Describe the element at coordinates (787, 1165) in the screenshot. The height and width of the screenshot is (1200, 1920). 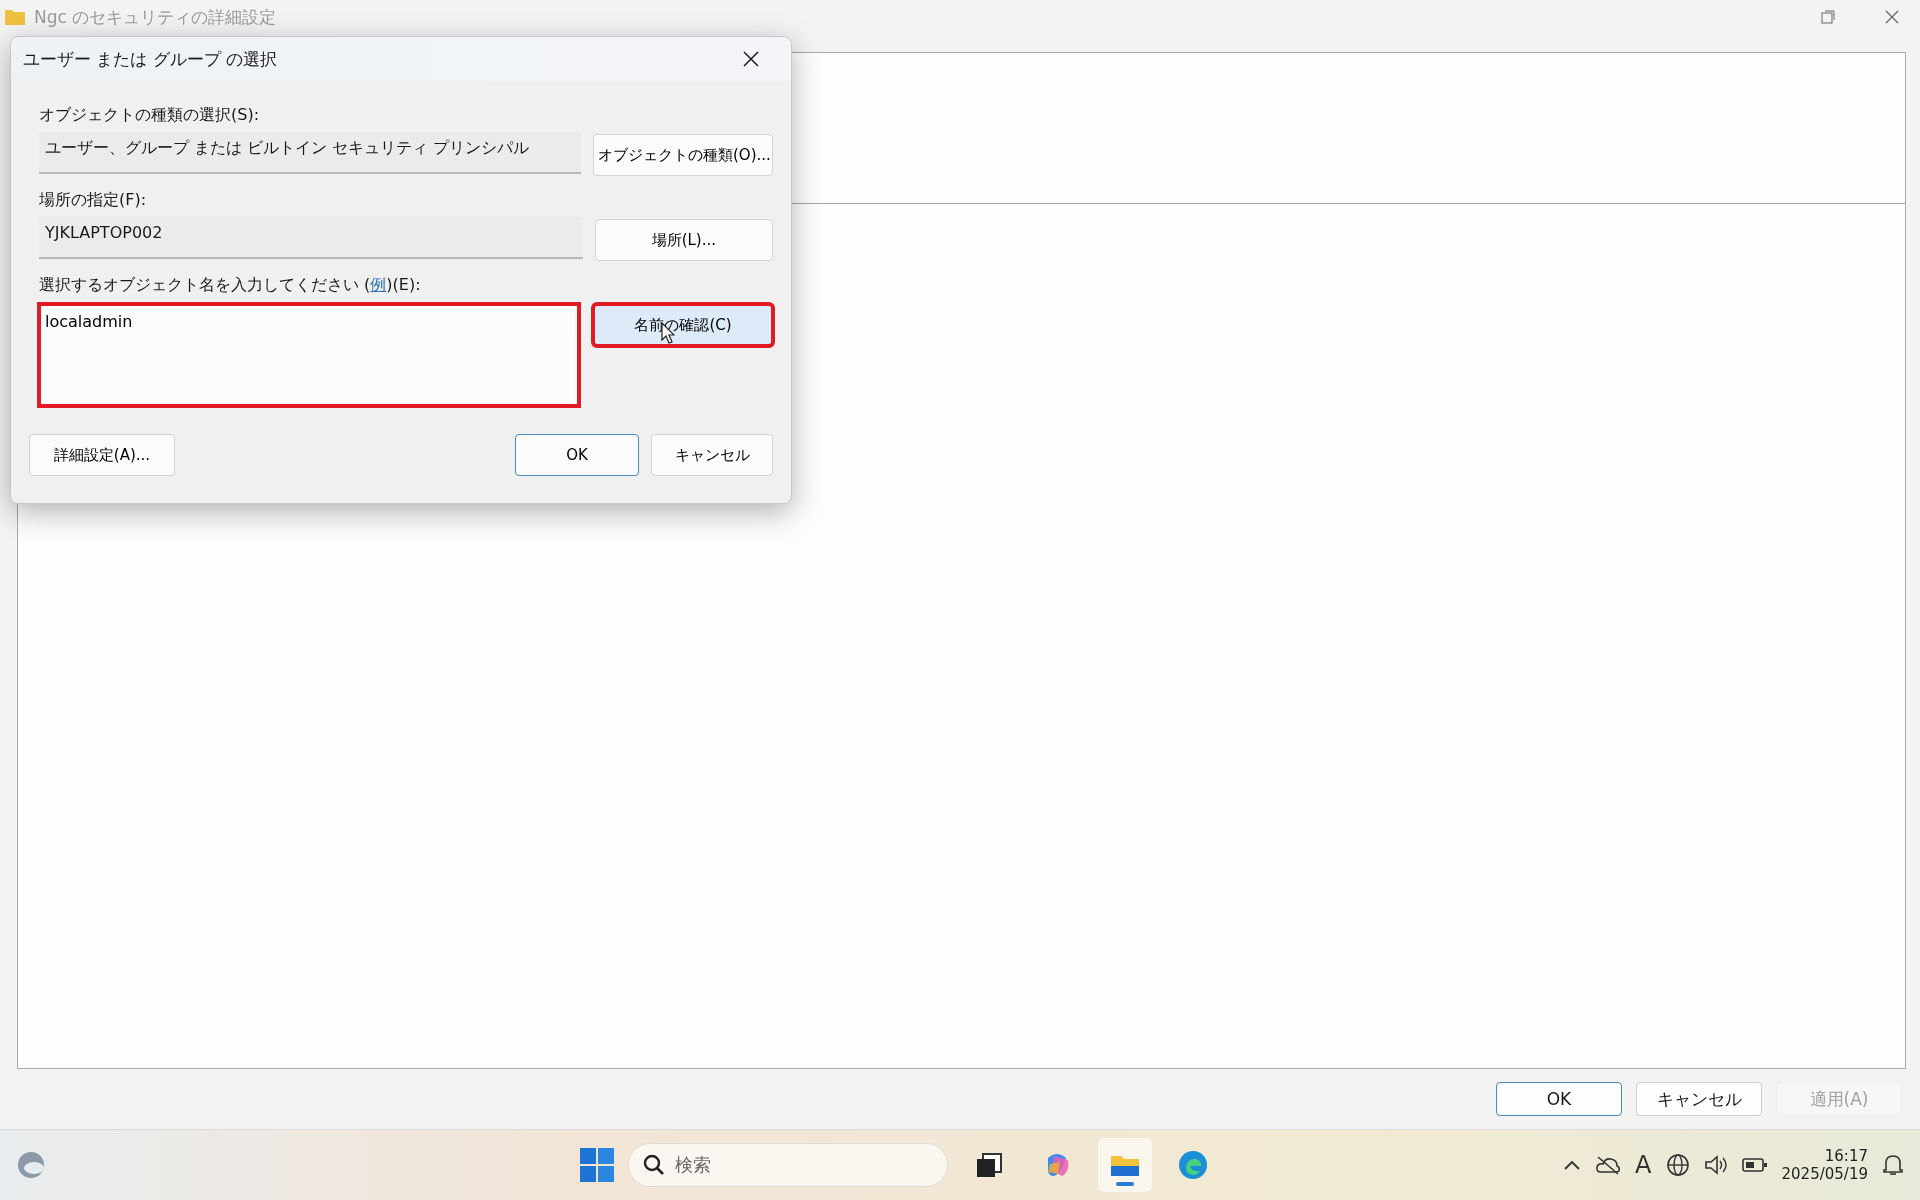
I see `search-field: 検索` at that location.